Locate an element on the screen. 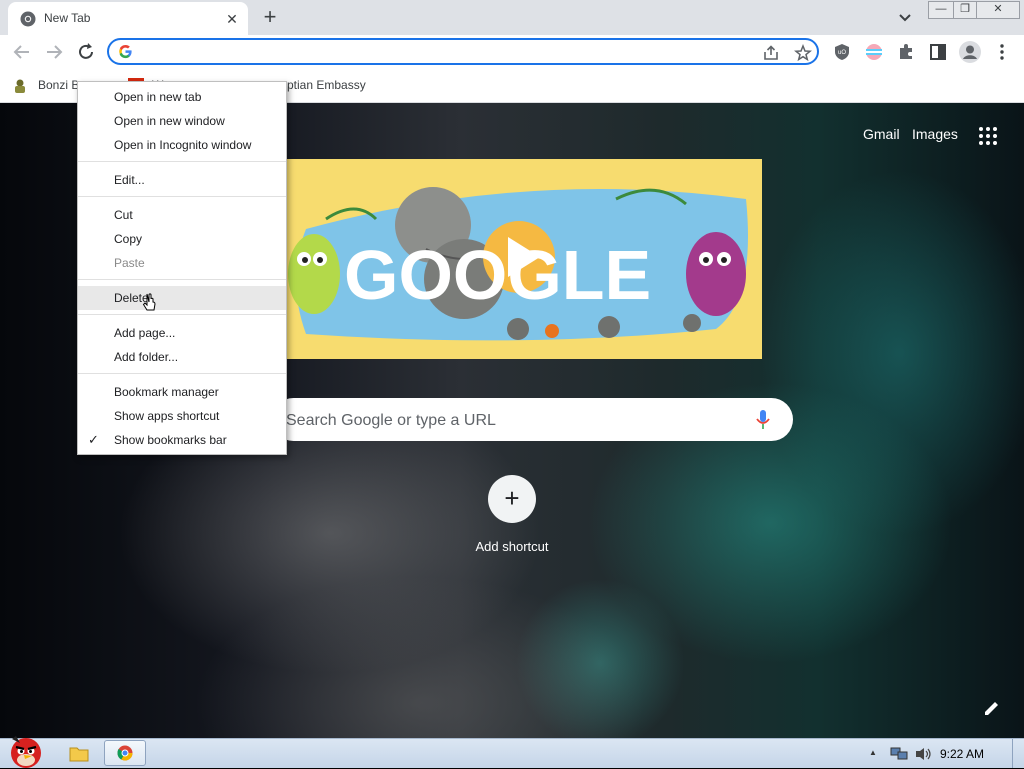 This screenshot has width=1024, height=769. chrome-taskbar-button is located at coordinates (125, 753).